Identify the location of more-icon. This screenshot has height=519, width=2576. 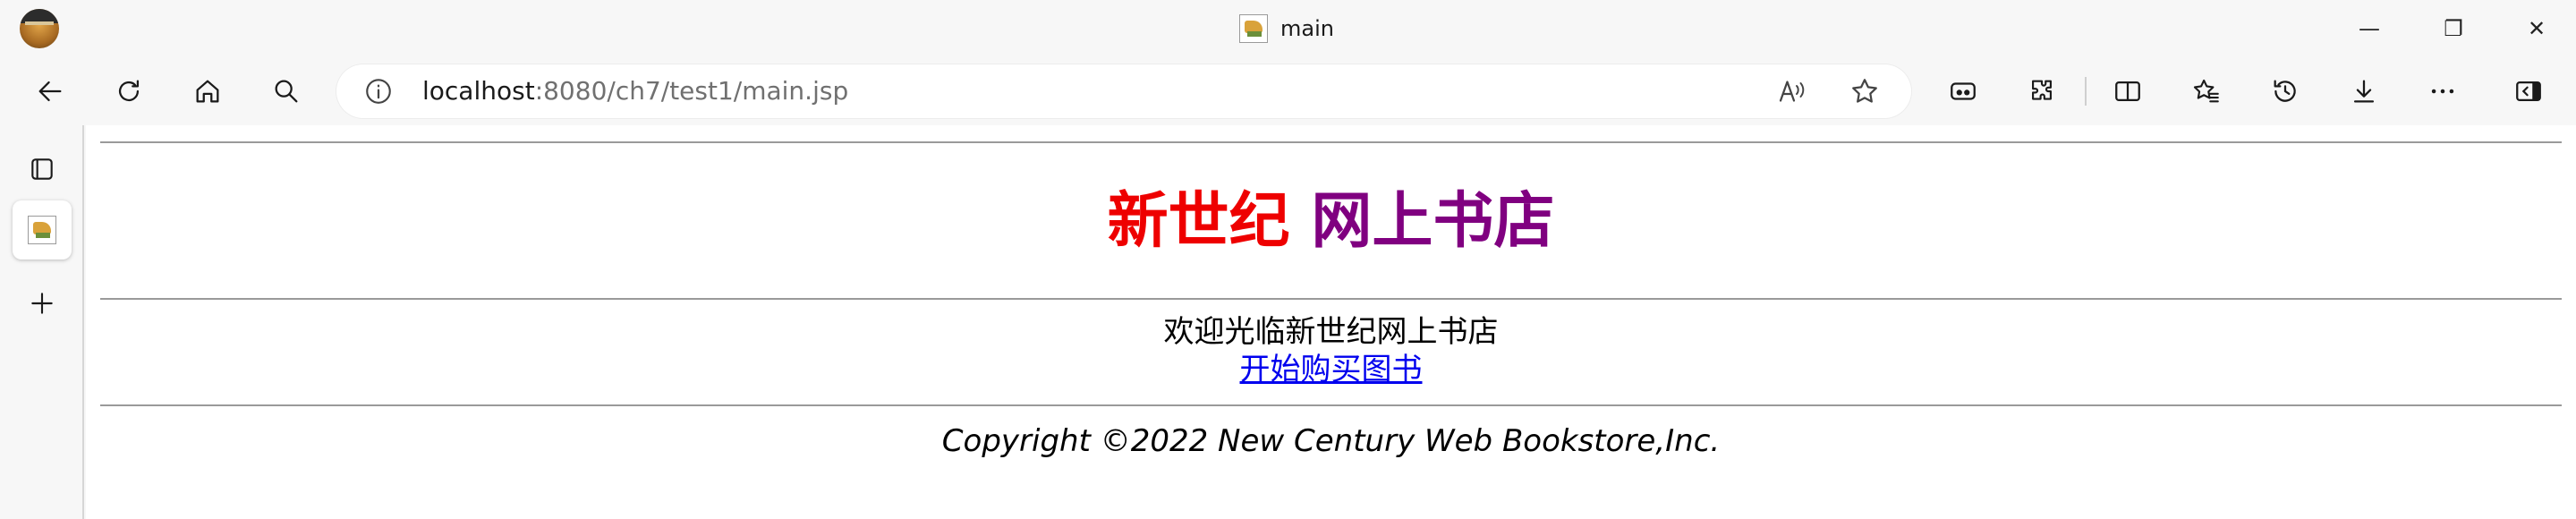
(2442, 91).